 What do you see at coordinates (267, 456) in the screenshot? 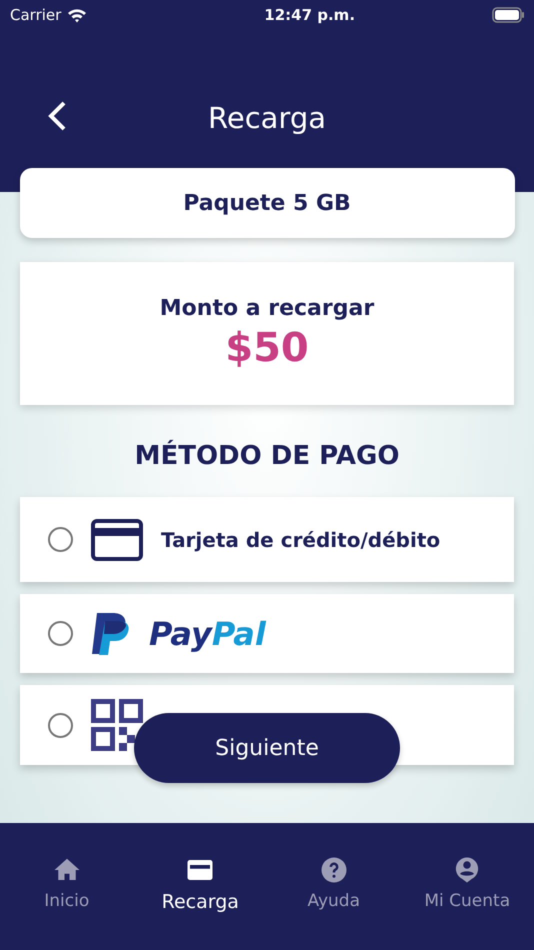
I see `section-heading: MÉTODO DE PAGO` at bounding box center [267, 456].